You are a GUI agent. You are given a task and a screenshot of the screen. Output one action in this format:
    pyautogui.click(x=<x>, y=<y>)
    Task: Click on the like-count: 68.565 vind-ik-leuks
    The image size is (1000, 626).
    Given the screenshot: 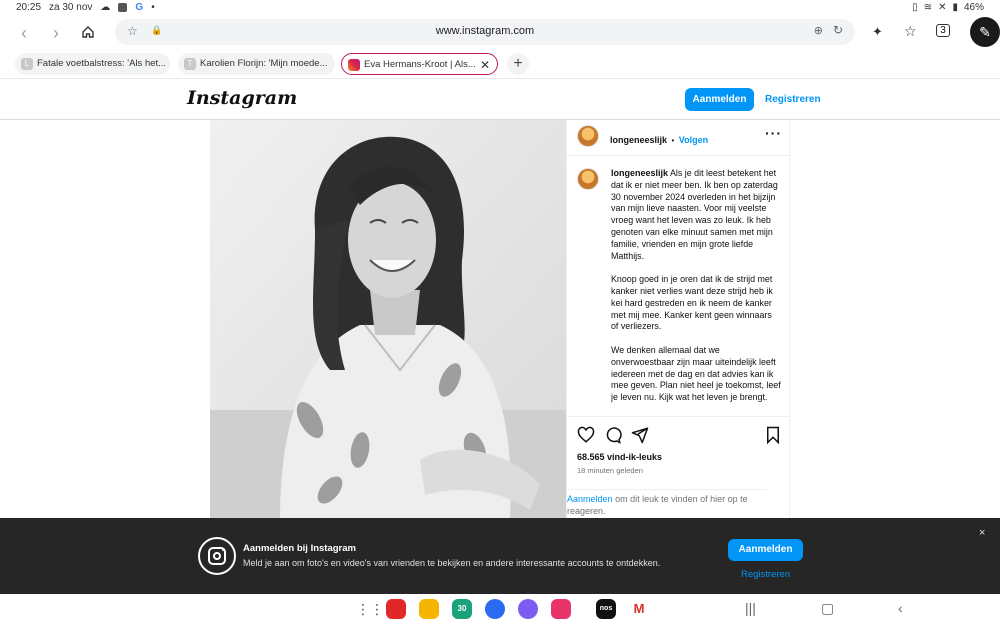 What is the action you would take?
    pyautogui.click(x=619, y=457)
    